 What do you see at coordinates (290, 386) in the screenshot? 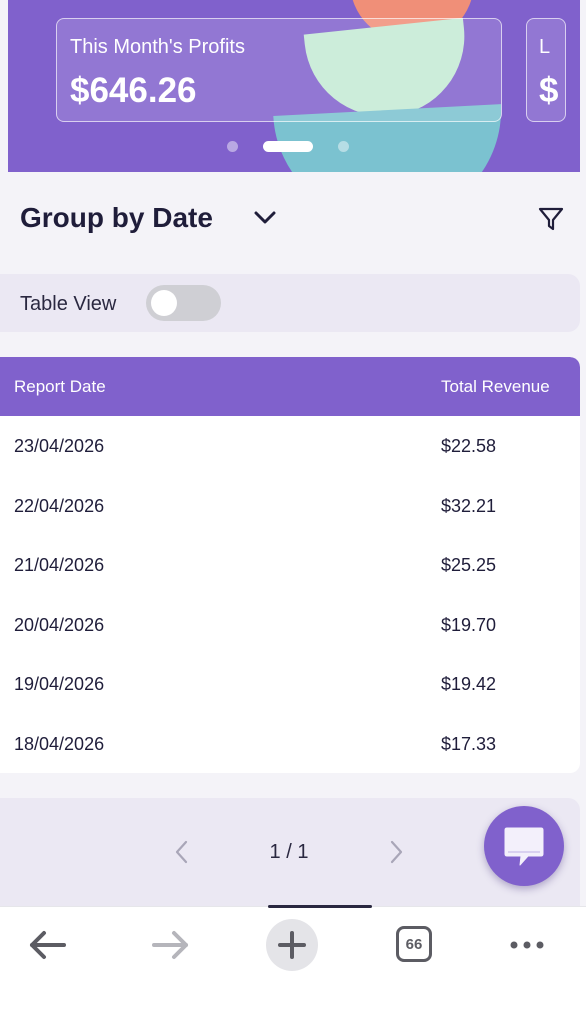
I see `table-header: Report Date Total Revenue` at bounding box center [290, 386].